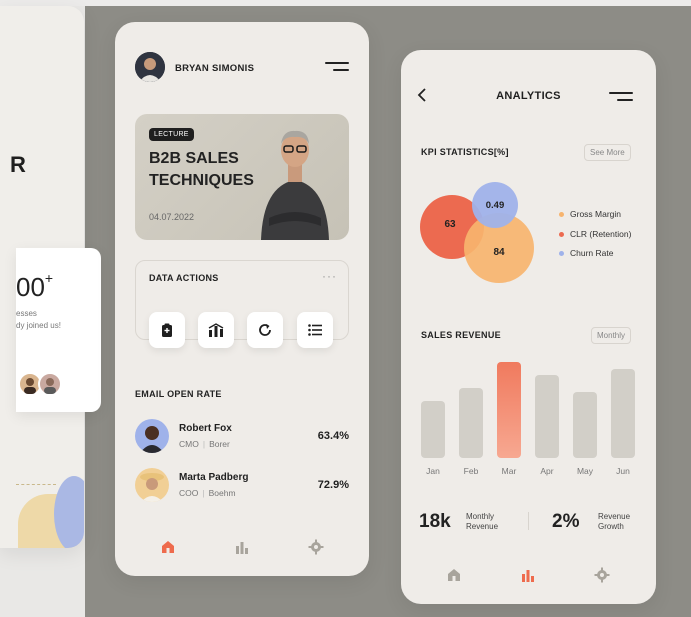  Describe the element at coordinates (607, 152) in the screenshot. I see `see-more-button: See More` at that location.